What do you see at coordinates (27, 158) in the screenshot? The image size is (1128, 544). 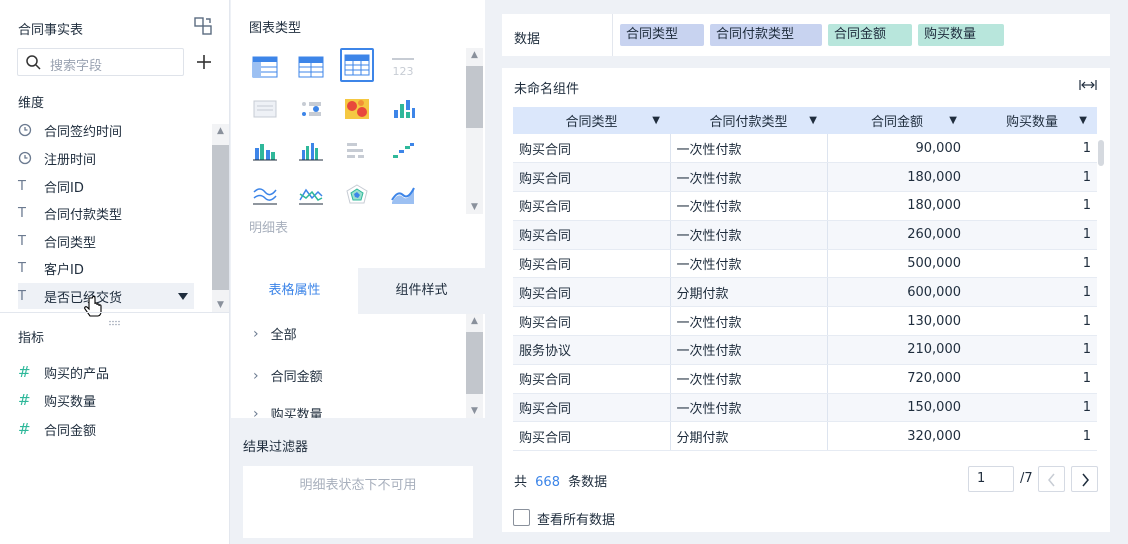 I see `clock-icon` at bounding box center [27, 158].